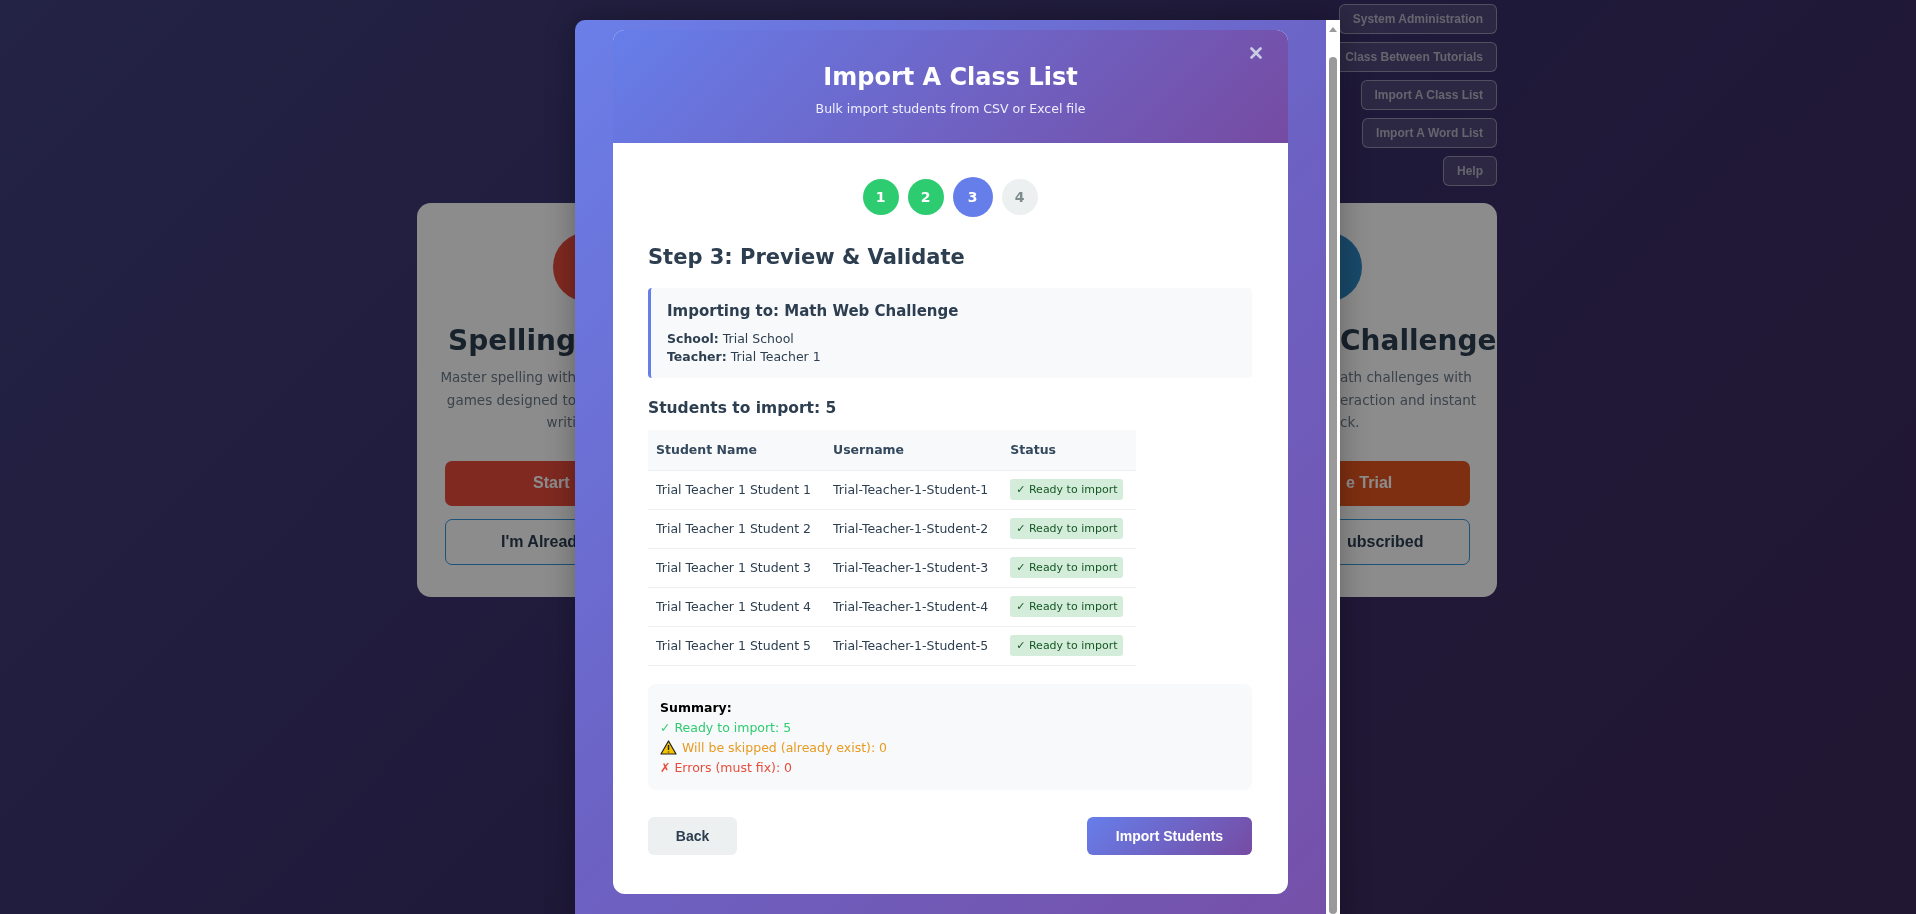  I want to click on card-description: games designed to, so click(510, 400).